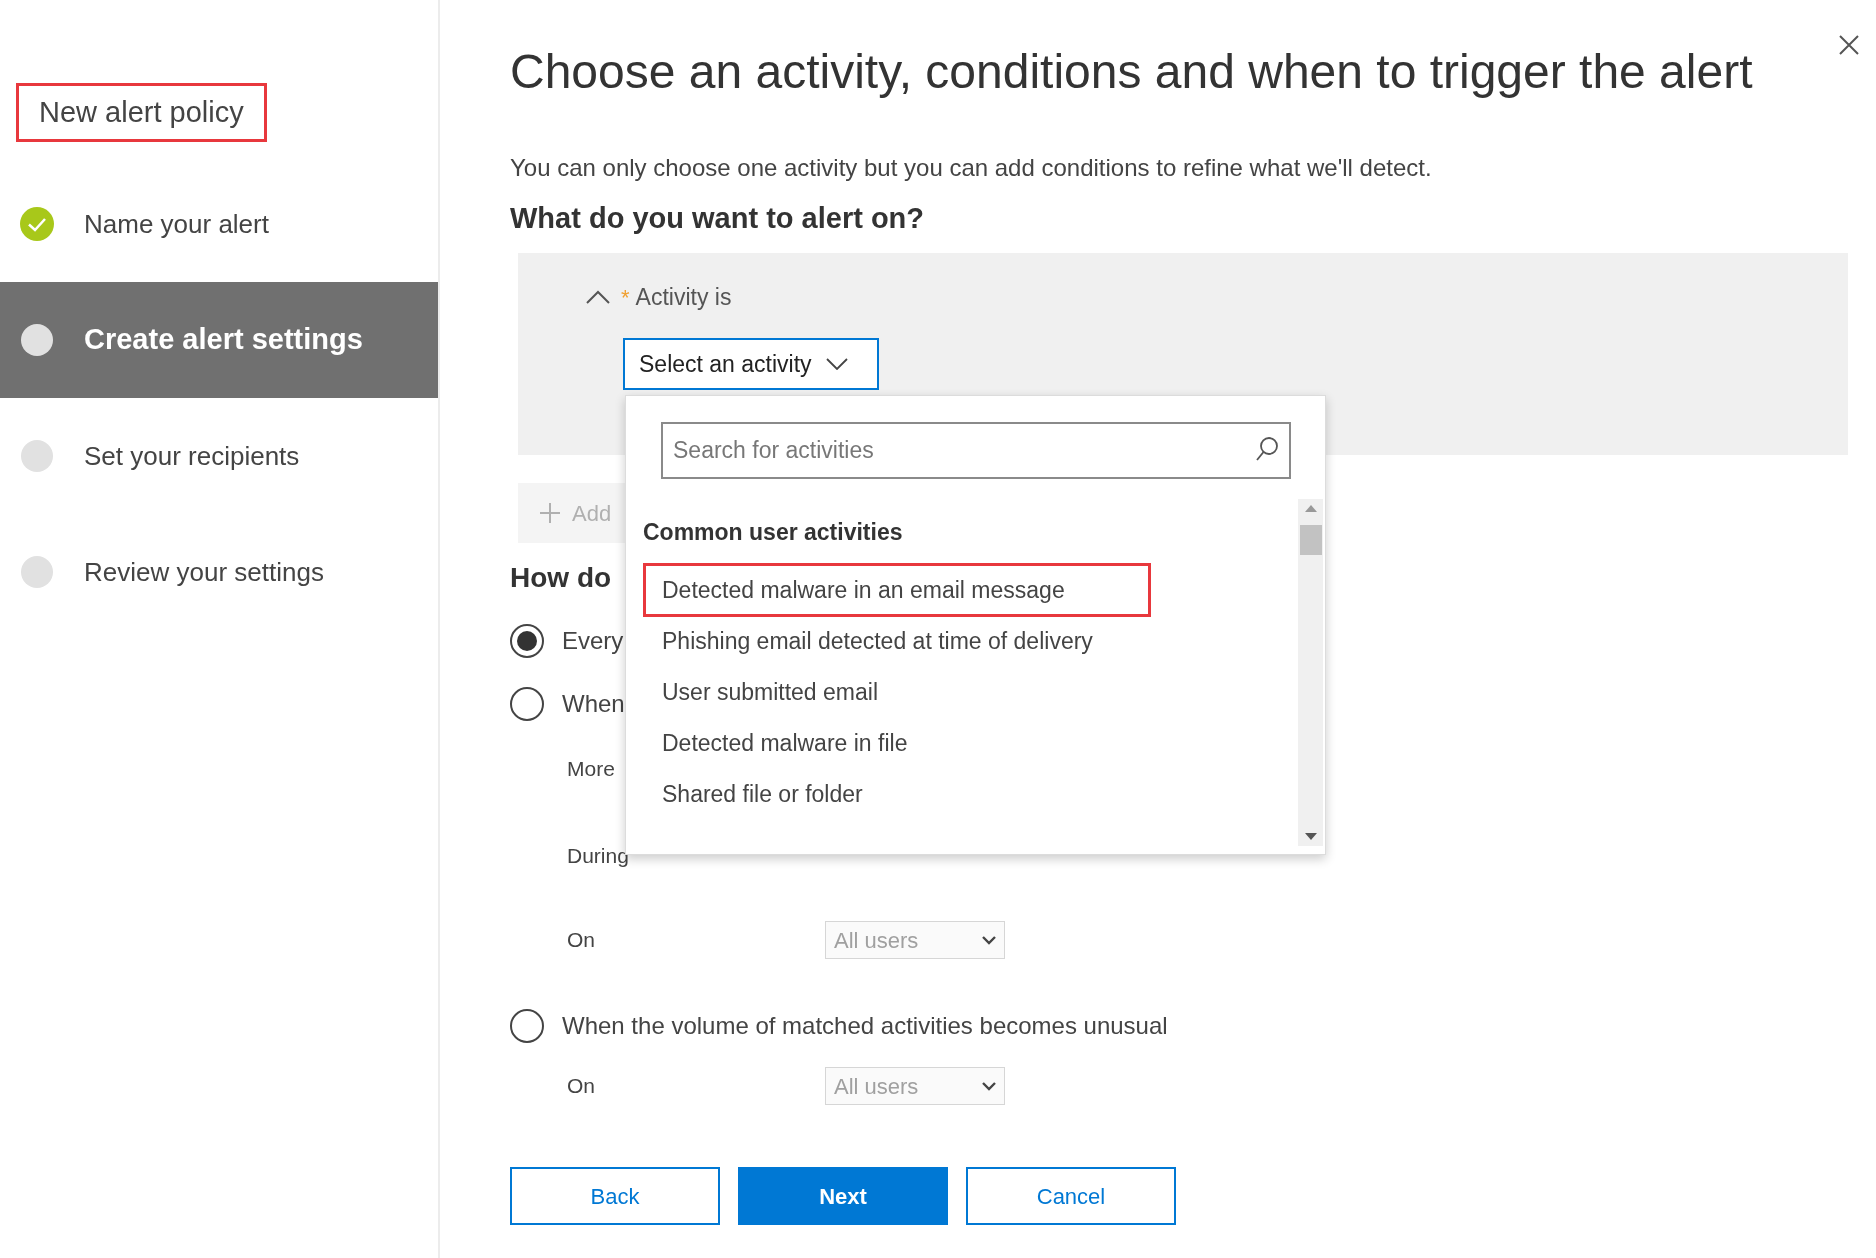  Describe the element at coordinates (591, 769) in the screenshot. I see `field-label: More` at that location.